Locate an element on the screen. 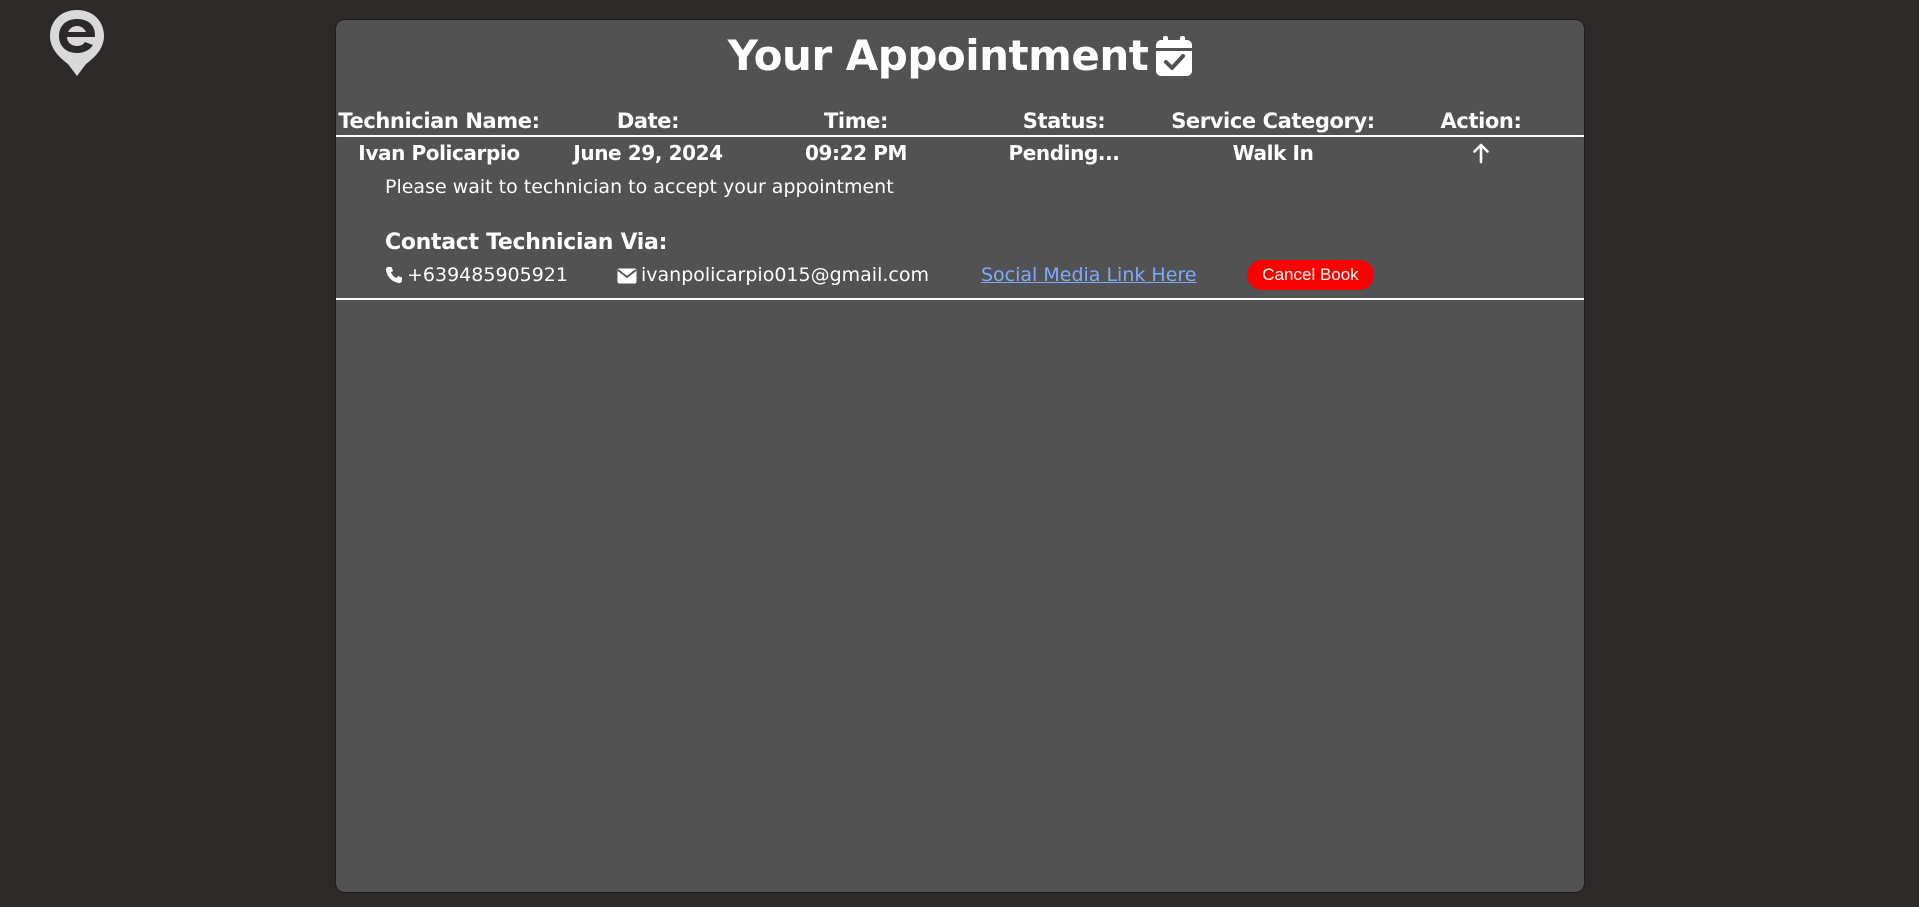 Image resolution: width=1919 pixels, height=907 pixels. contact-email: ivanpolicarpio015@gmail.com is located at coordinates (773, 275).